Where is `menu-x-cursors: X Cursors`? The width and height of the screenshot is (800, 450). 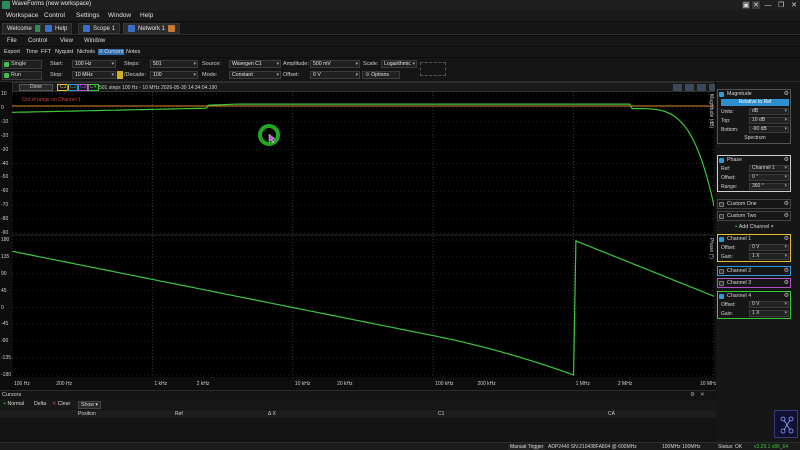 menu-x-cursors: X Cursors is located at coordinates (111, 51).